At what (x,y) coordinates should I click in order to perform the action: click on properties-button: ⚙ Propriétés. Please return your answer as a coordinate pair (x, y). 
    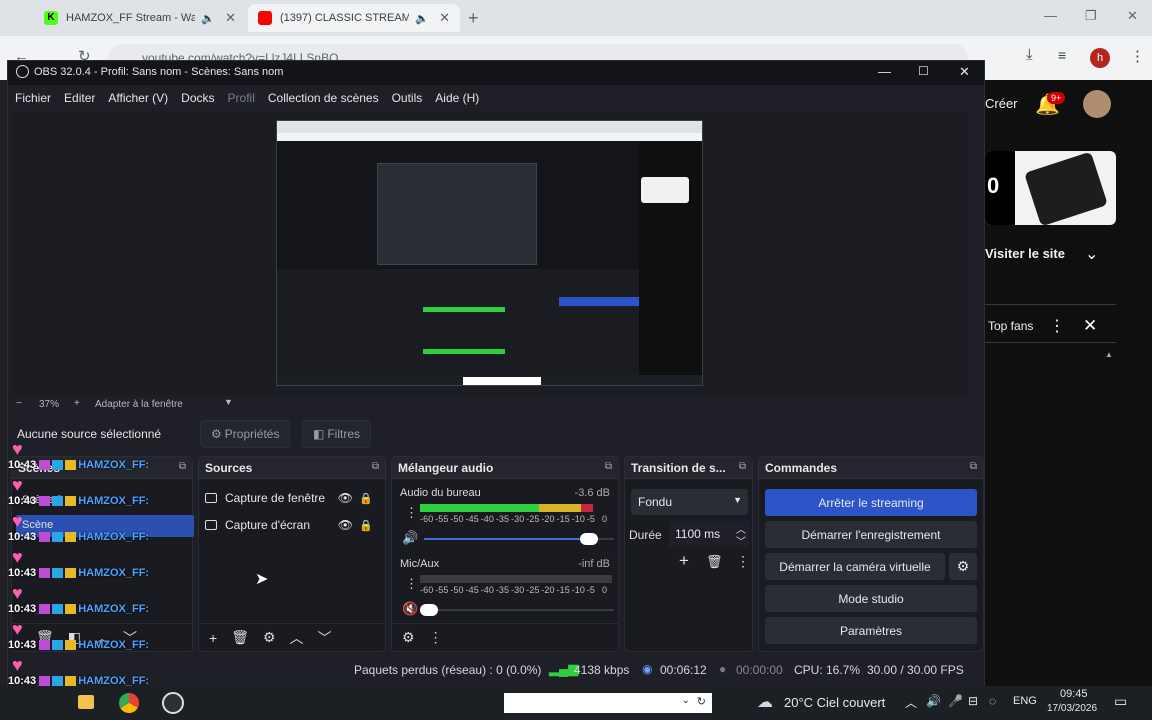
    Looking at the image, I should click on (245, 434).